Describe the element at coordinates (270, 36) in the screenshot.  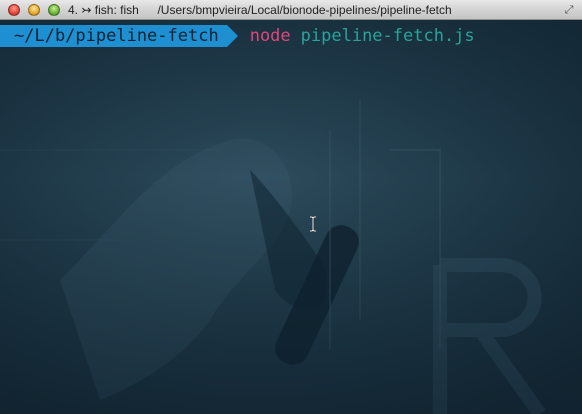
I see `command-name: node` at that location.